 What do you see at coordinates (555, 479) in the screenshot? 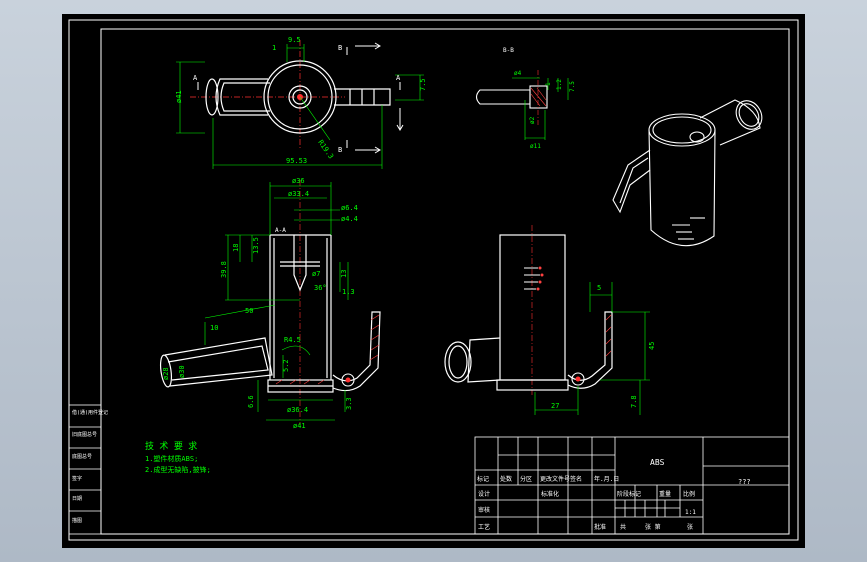
I see `hdr-change-doc: 更改文件号` at bounding box center [555, 479].